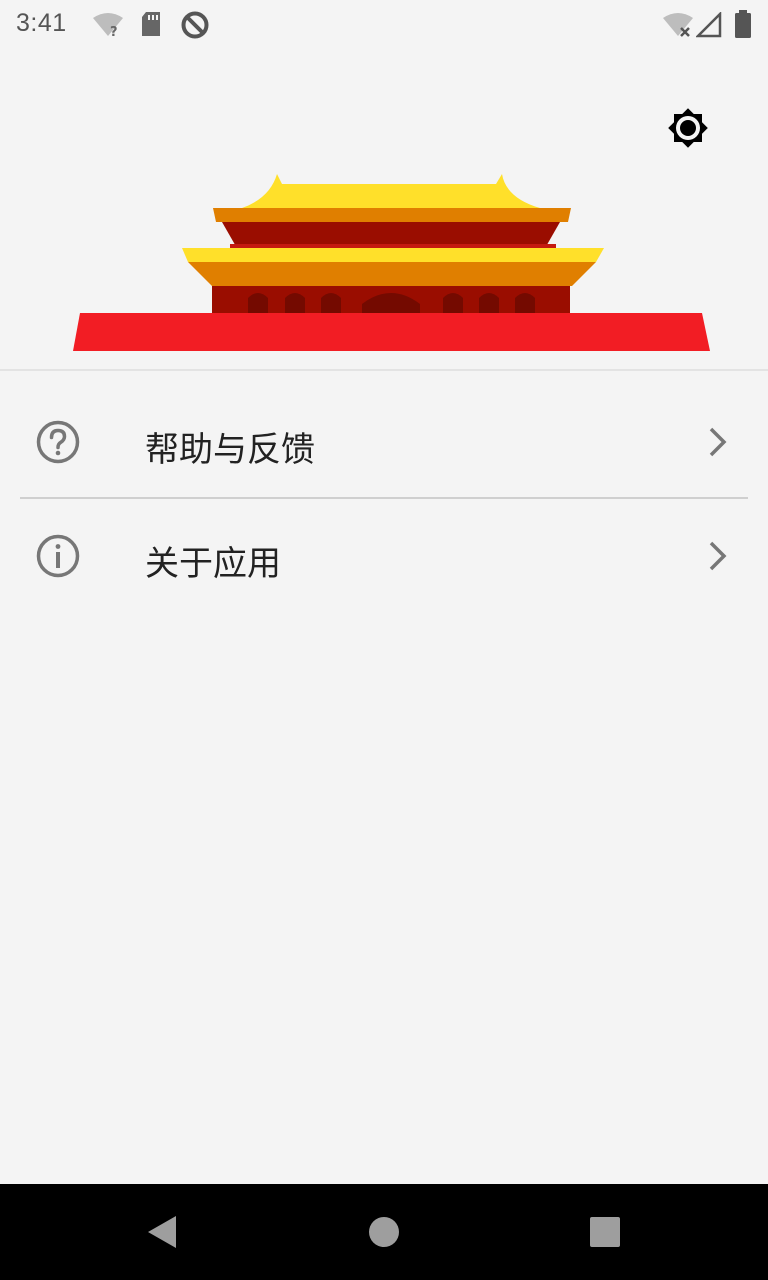 Image resolution: width=768 pixels, height=1280 pixels. What do you see at coordinates (709, 25) in the screenshot?
I see `cell-signal-icon` at bounding box center [709, 25].